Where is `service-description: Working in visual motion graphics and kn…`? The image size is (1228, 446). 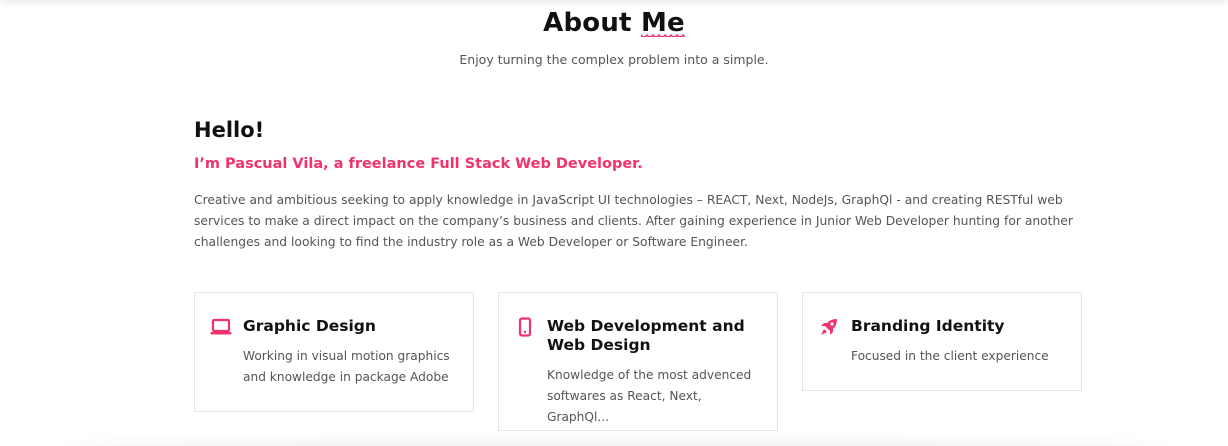
service-description: Working in visual motion graphics and kn… is located at coordinates (346, 366).